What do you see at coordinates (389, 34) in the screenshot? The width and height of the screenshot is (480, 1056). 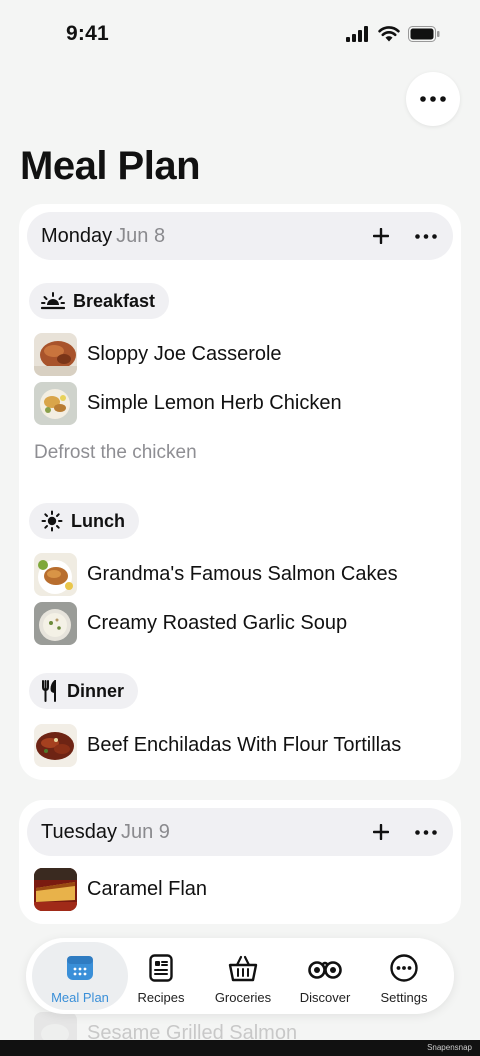 I see `wifi-icon` at bounding box center [389, 34].